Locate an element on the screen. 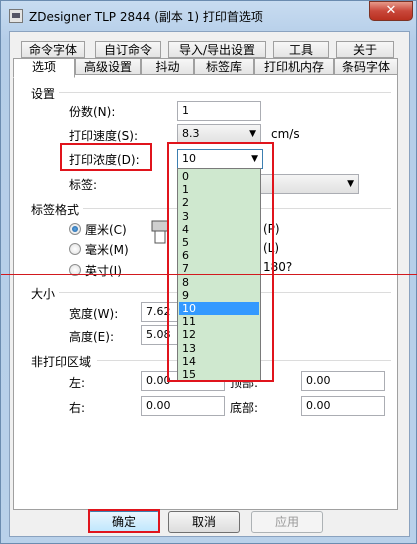  tab-dithering: 抖动 is located at coordinates (167, 66).